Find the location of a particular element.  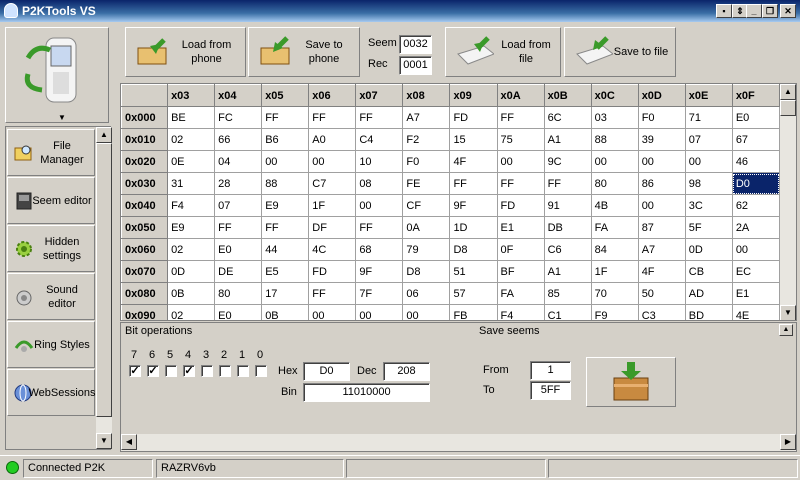

grid-cell: 1F is located at coordinates (614, 271).